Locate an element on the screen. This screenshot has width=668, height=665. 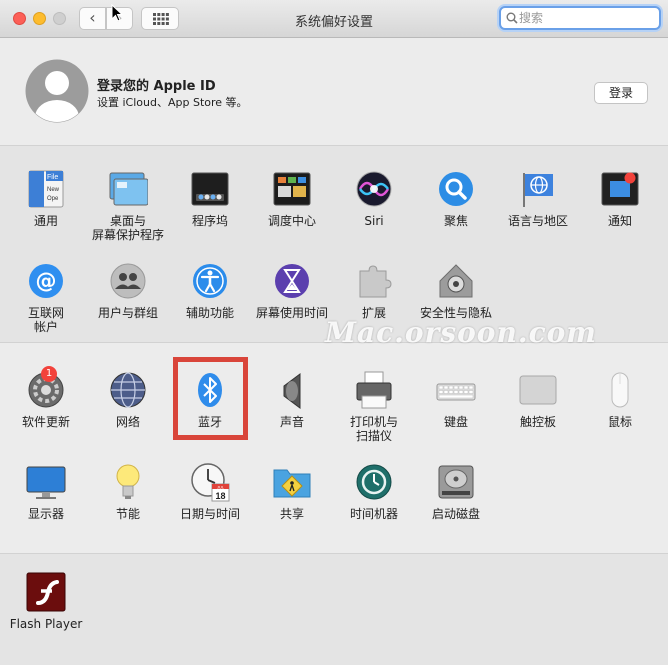
energy-saver-icon is located at coordinates (128, 481).